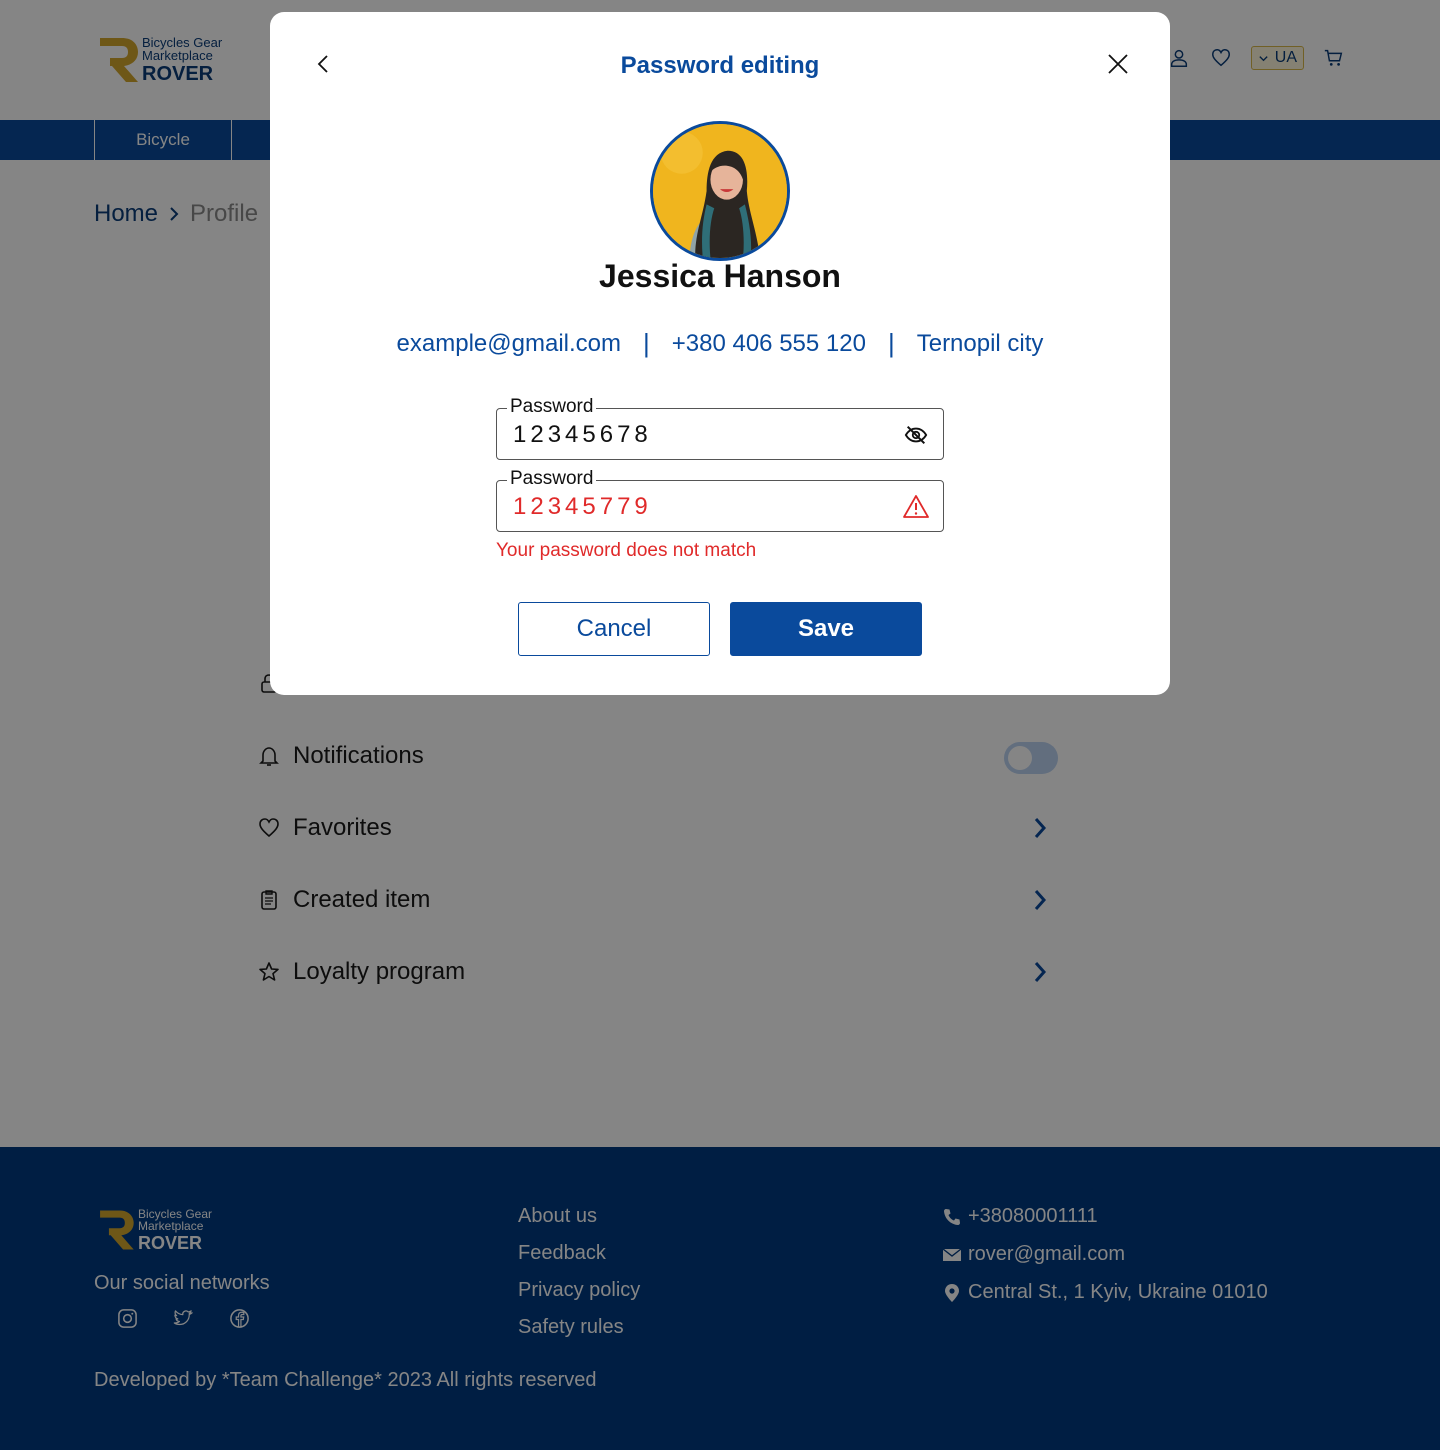 This screenshot has width=1440, height=1450. What do you see at coordinates (552, 479) in the screenshot?
I see `confirm-password-field-label: Password` at bounding box center [552, 479].